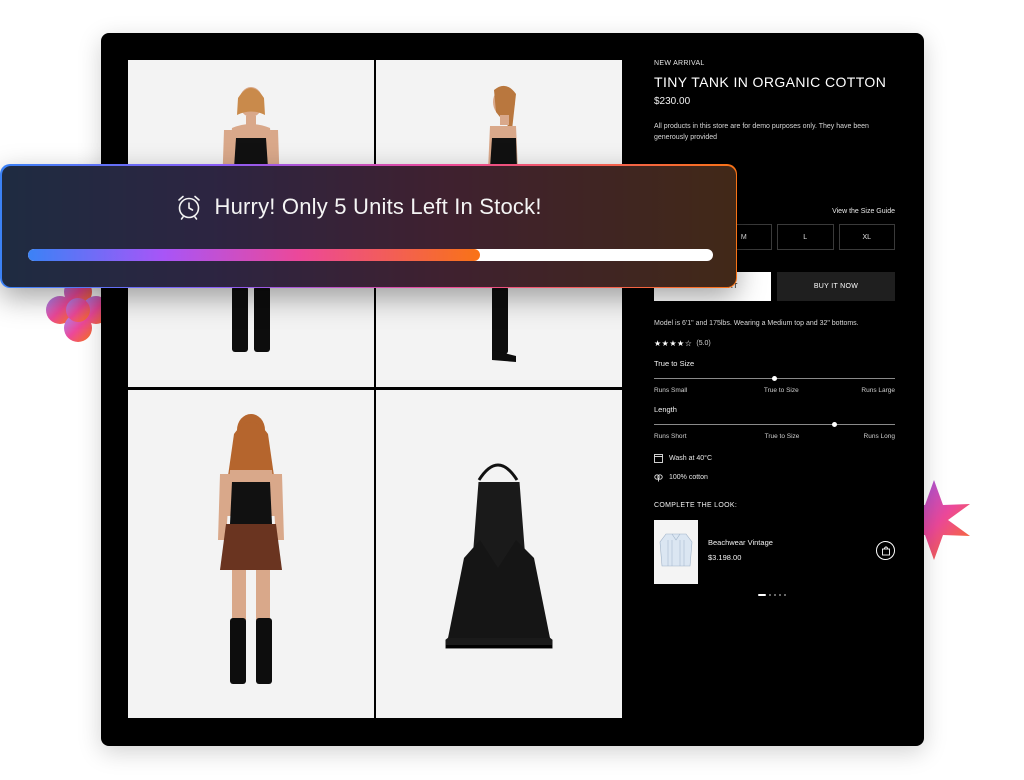  Describe the element at coordinates (378, 206) in the screenshot. I see `low-stock-message: Hurry! Only 5 Units Left In Stock!` at that location.